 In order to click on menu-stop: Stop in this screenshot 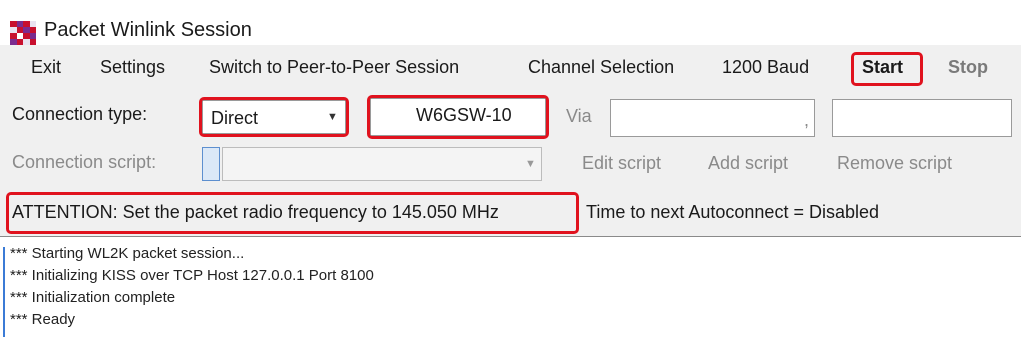, I will do `click(968, 67)`.